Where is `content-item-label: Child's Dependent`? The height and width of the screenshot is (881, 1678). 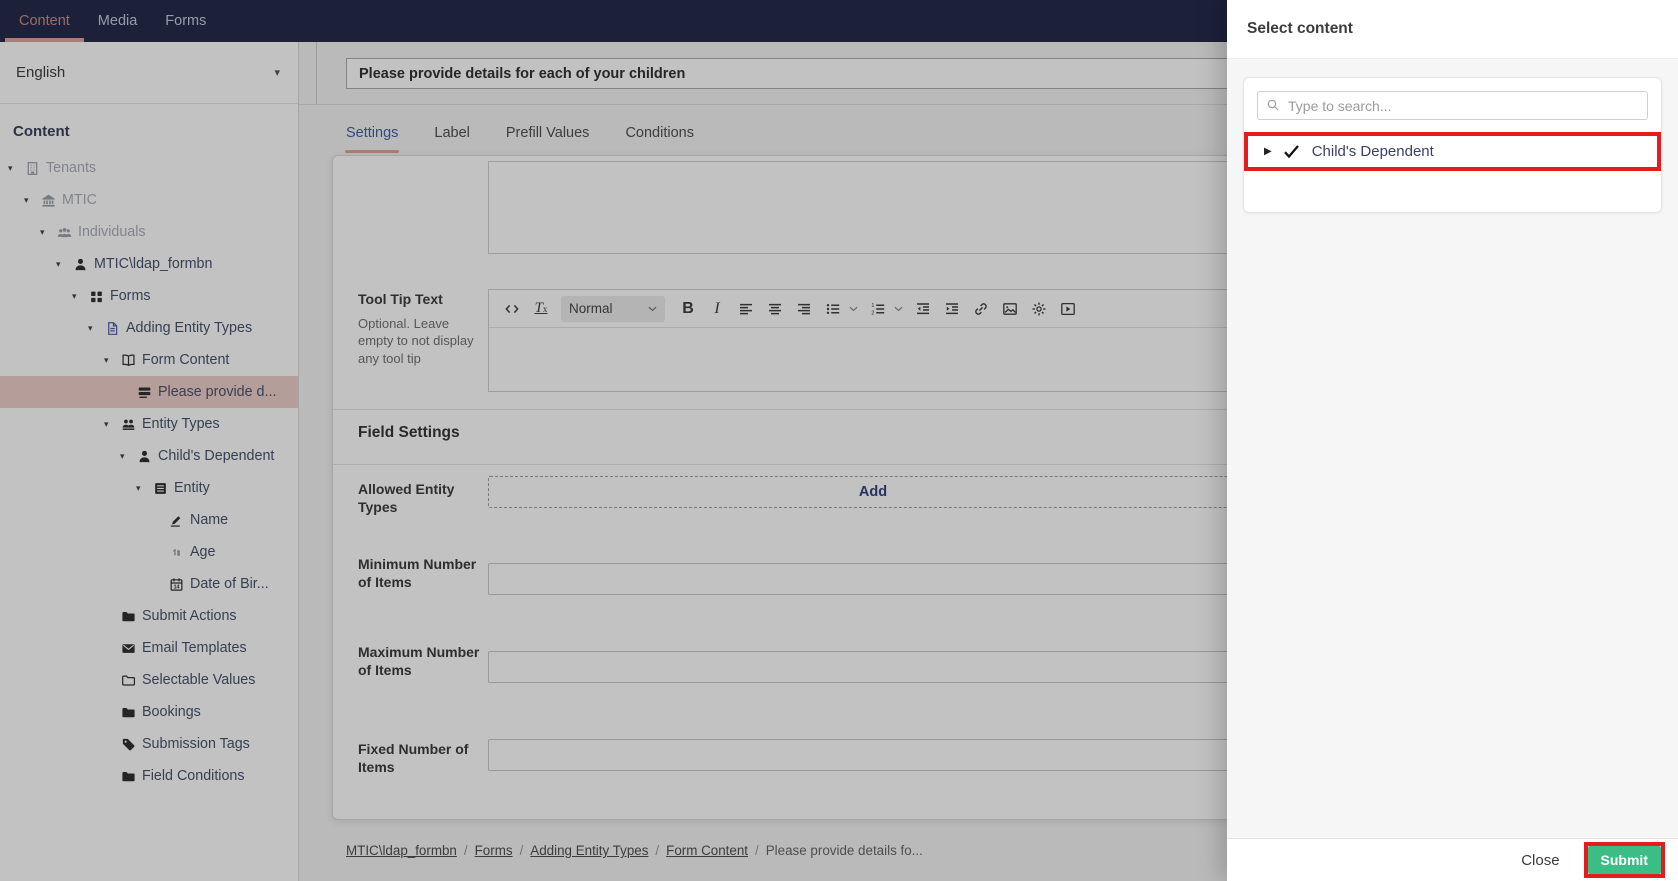
content-item-label: Child's Dependent is located at coordinates (1372, 151).